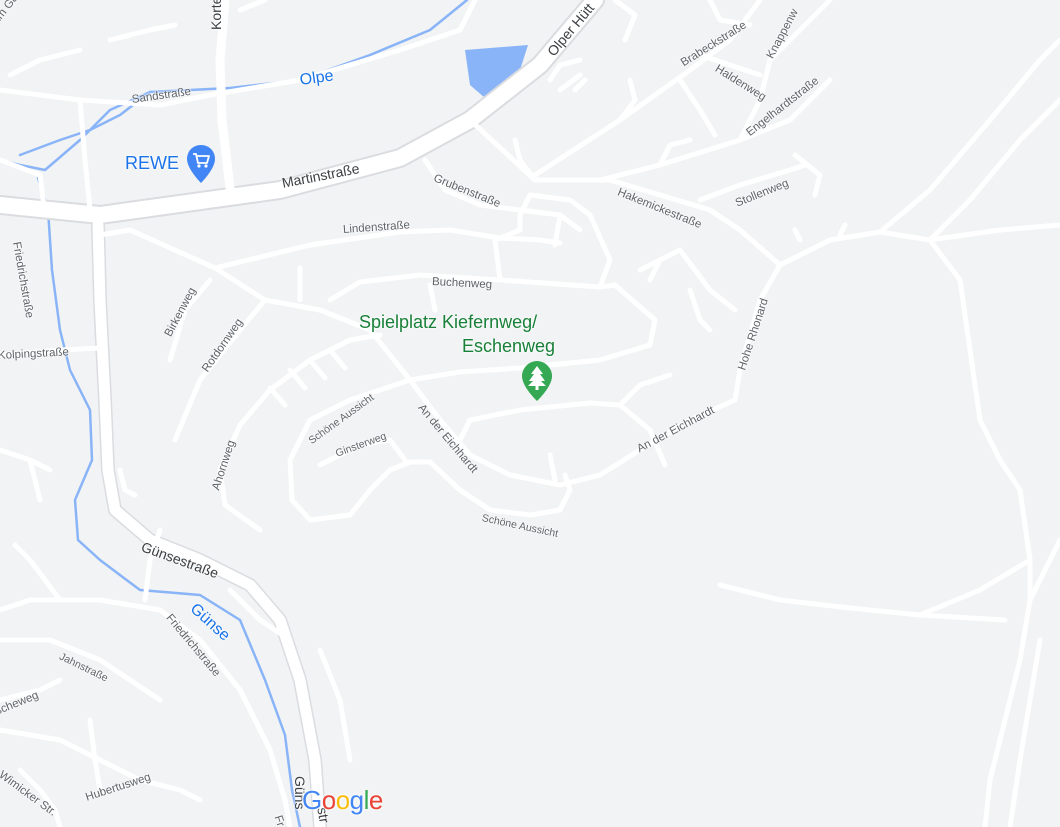  Describe the element at coordinates (152, 163) in the screenshot. I see `poi-label-rewe: REWE` at that location.